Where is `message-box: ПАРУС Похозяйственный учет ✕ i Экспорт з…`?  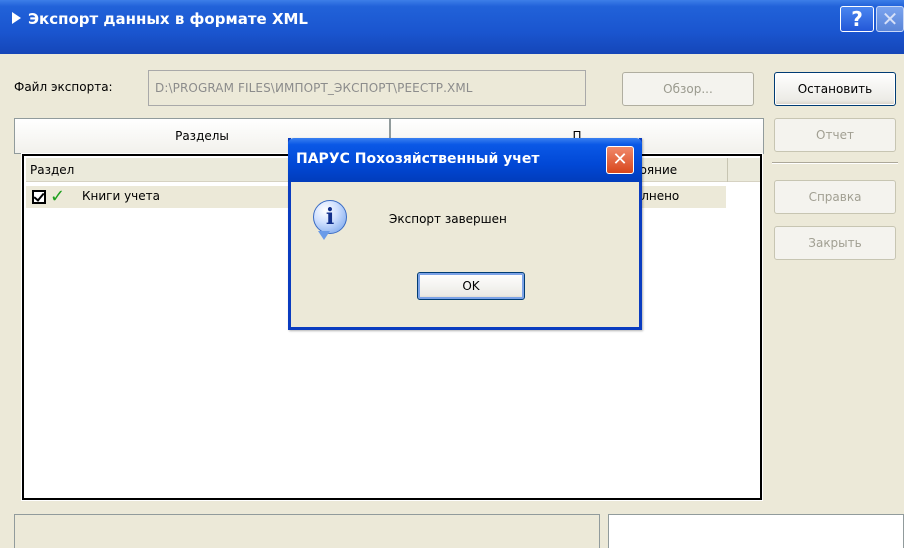
message-box: ПАРУС Похозяйственный учет ✕ i Экспорт з… is located at coordinates (465, 234).